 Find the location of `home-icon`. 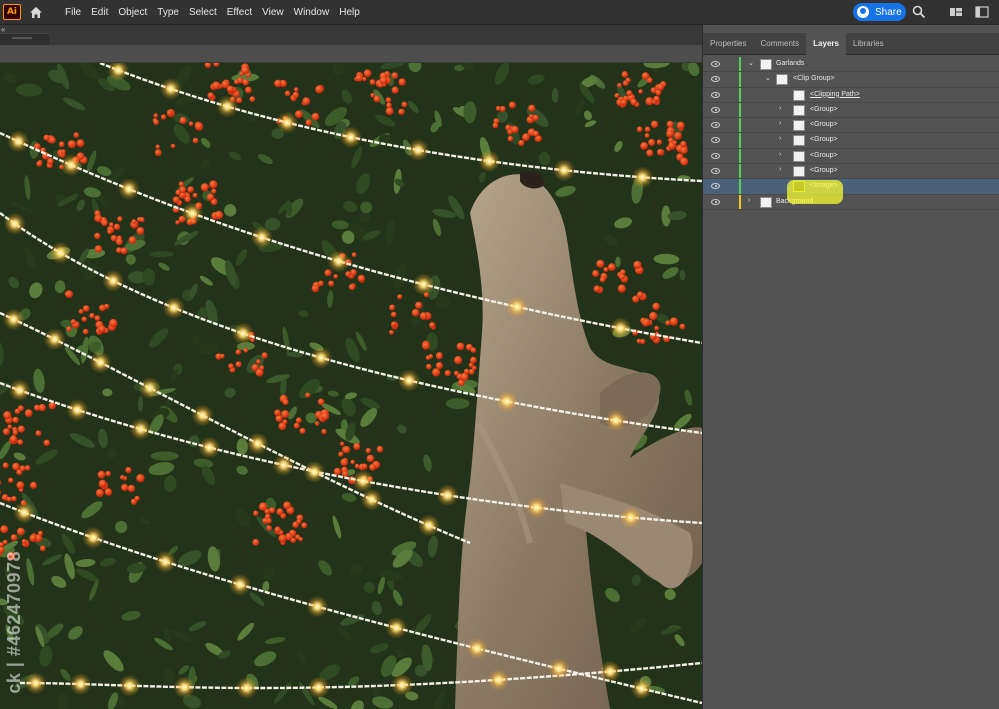

home-icon is located at coordinates (36, 12).